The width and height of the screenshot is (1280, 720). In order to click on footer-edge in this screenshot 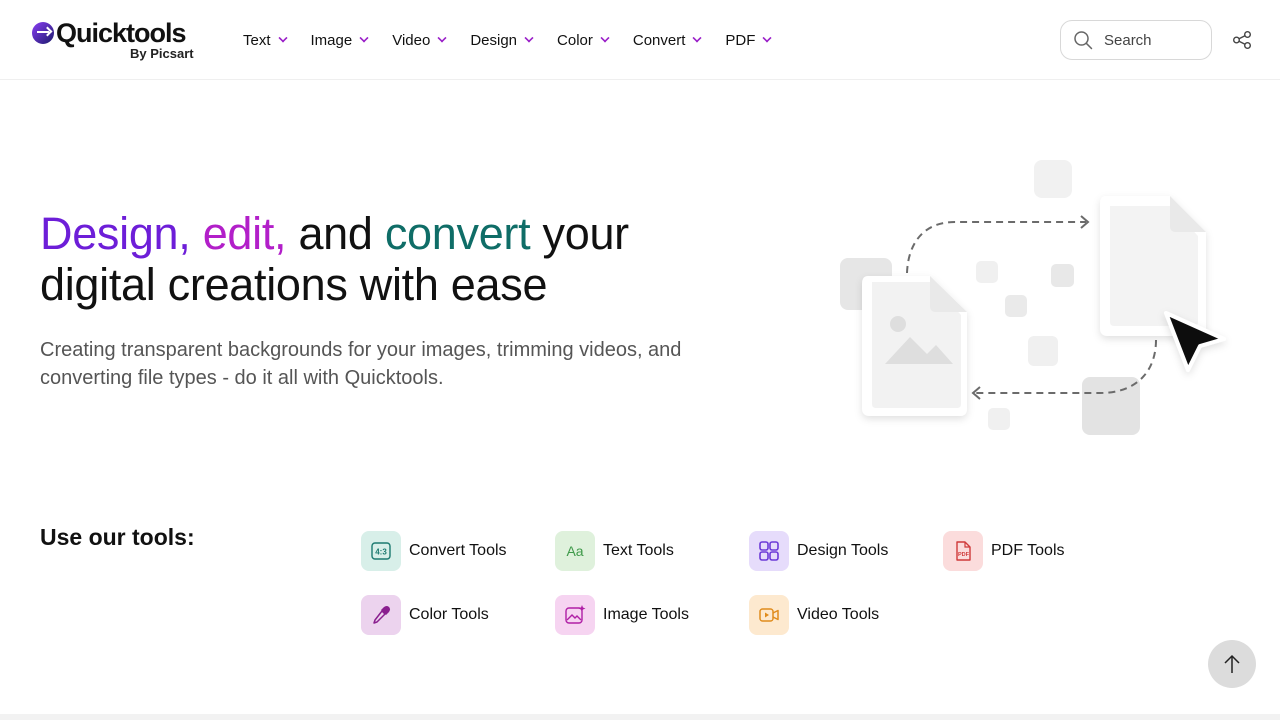, I will do `click(640, 717)`.